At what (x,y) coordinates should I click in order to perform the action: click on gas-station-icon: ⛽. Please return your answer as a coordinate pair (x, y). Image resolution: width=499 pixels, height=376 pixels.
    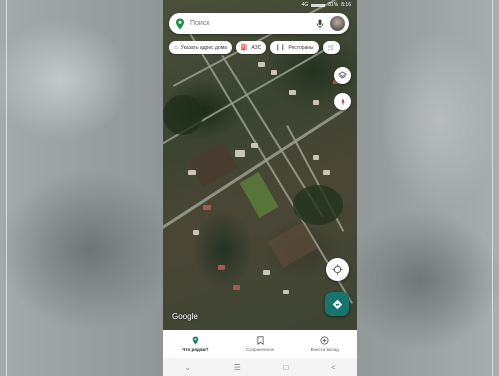
    Looking at the image, I should click on (244, 48).